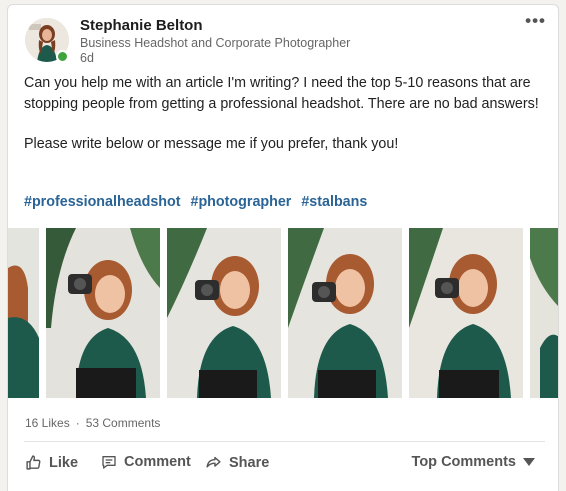 This screenshot has width=566, height=491. I want to click on online-status-indicator, so click(62, 56).